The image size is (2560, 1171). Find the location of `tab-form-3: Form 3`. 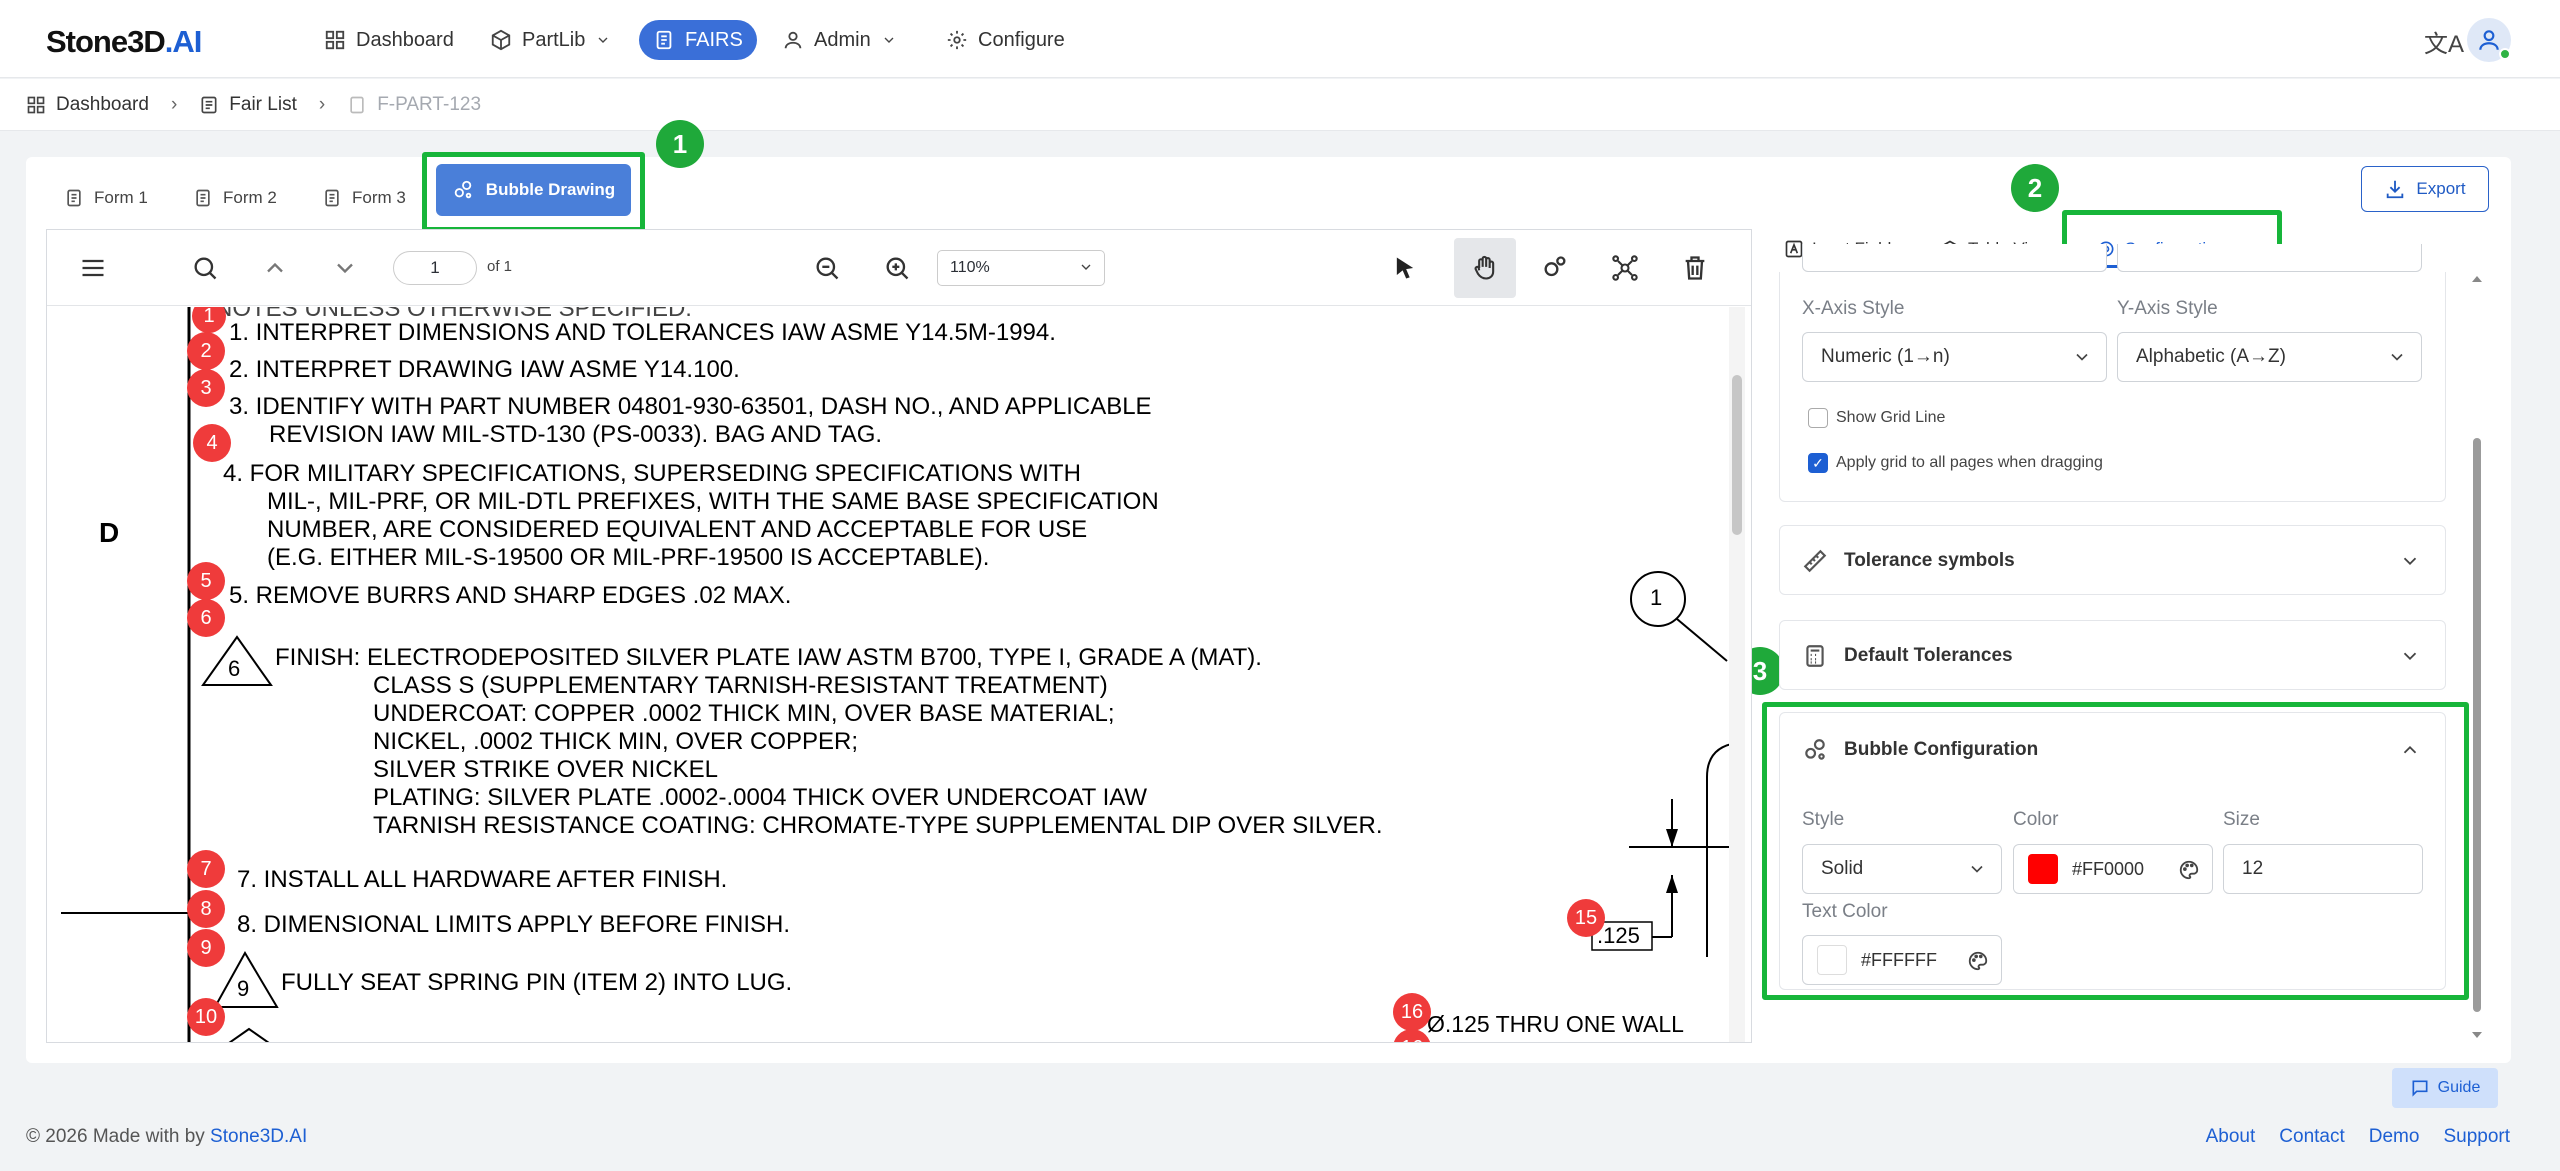

tab-form-3: Form 3 is located at coordinates (364, 198).